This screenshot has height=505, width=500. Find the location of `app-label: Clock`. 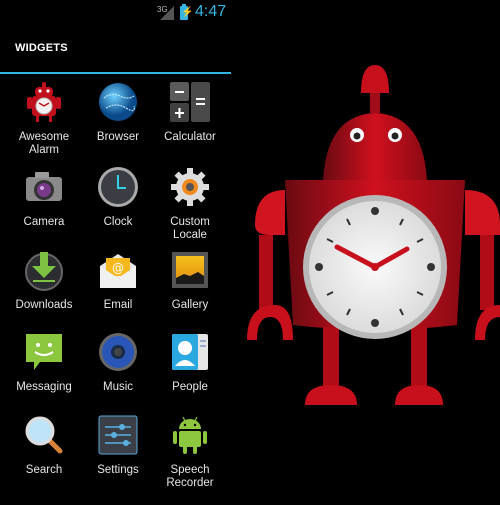

app-label: Clock is located at coordinates (118, 222).